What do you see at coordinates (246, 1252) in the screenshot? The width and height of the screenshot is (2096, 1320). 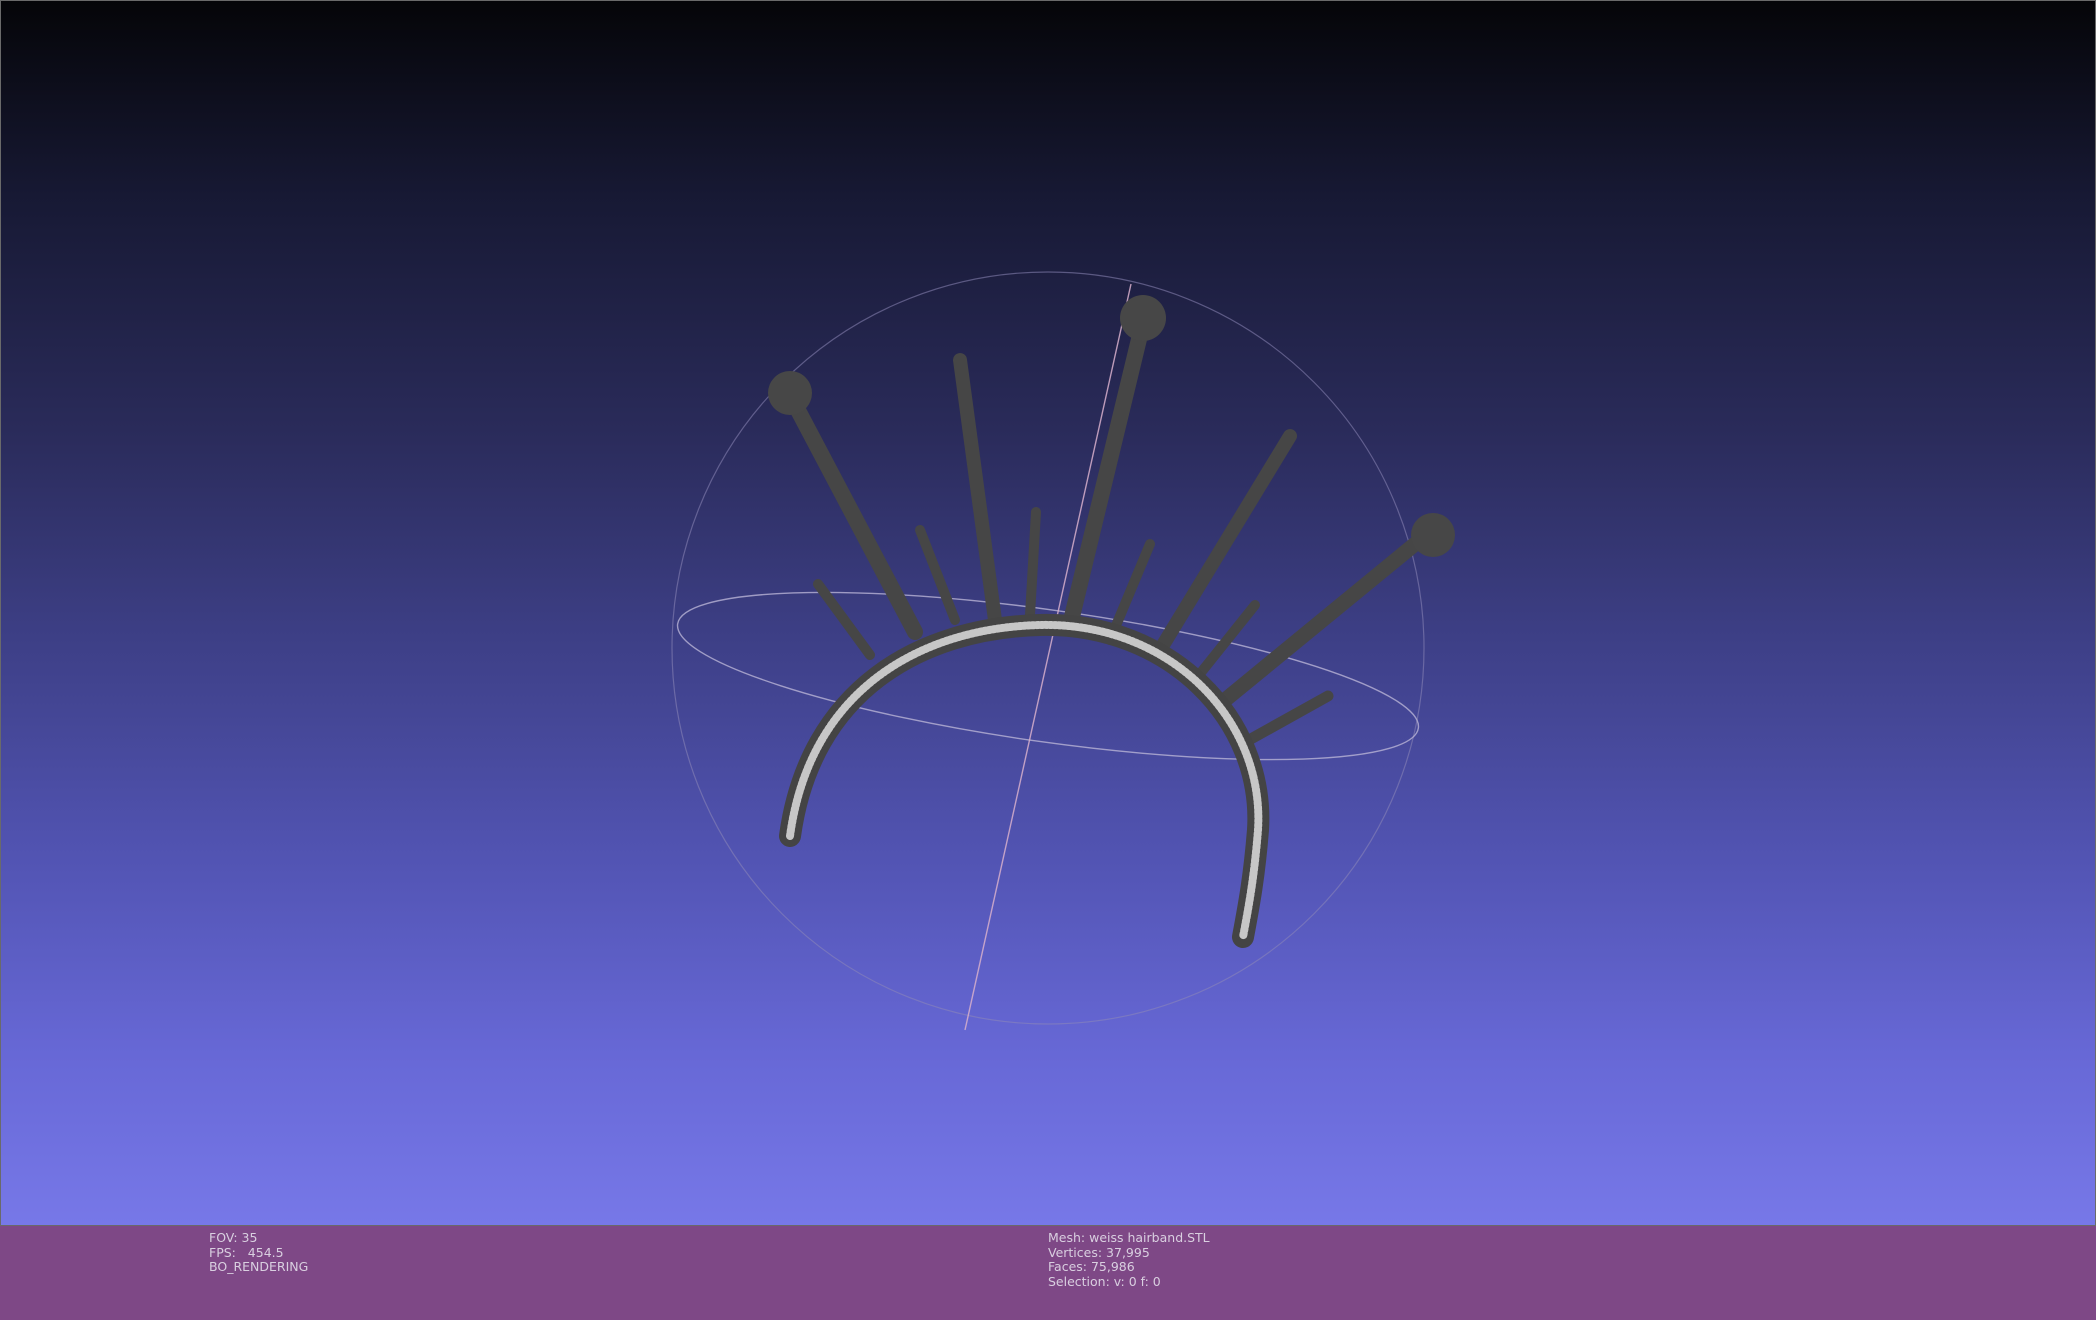 I see `fps-label: FPS: 454.5` at bounding box center [246, 1252].